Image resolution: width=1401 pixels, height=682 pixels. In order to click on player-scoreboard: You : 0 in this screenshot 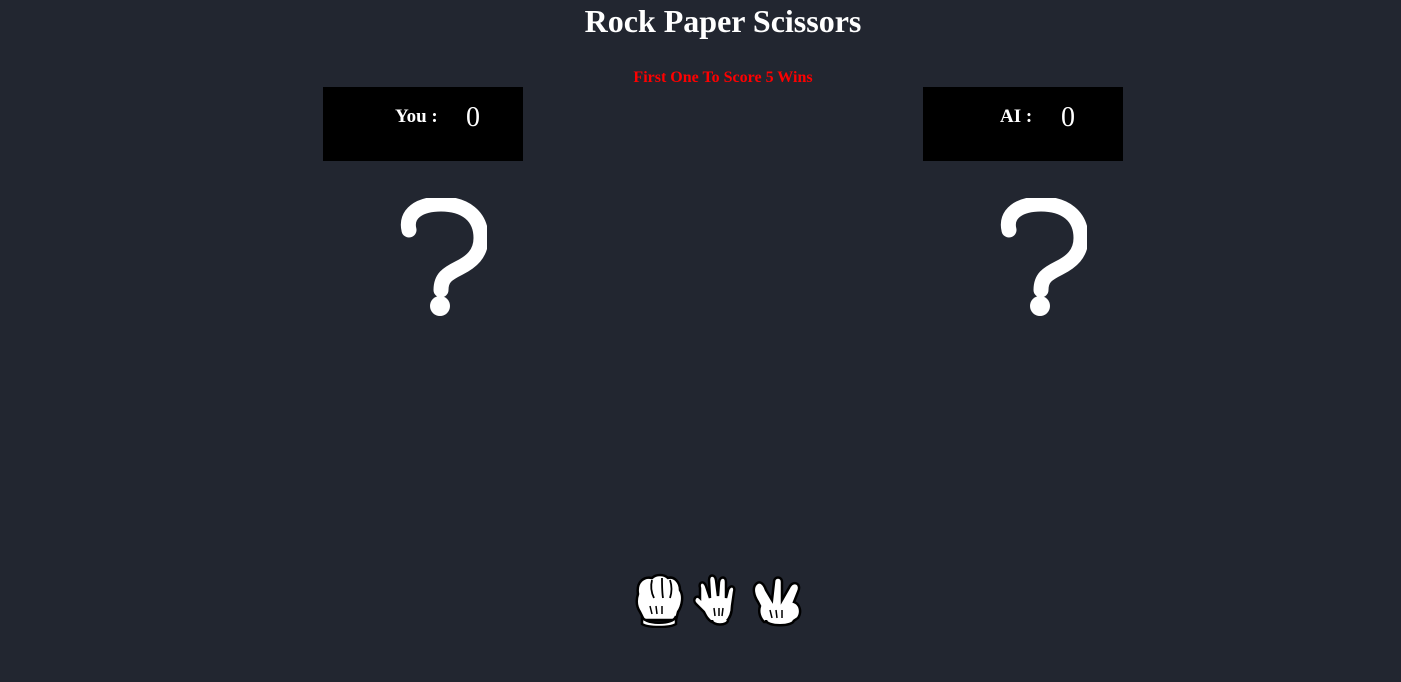, I will do `click(423, 124)`.